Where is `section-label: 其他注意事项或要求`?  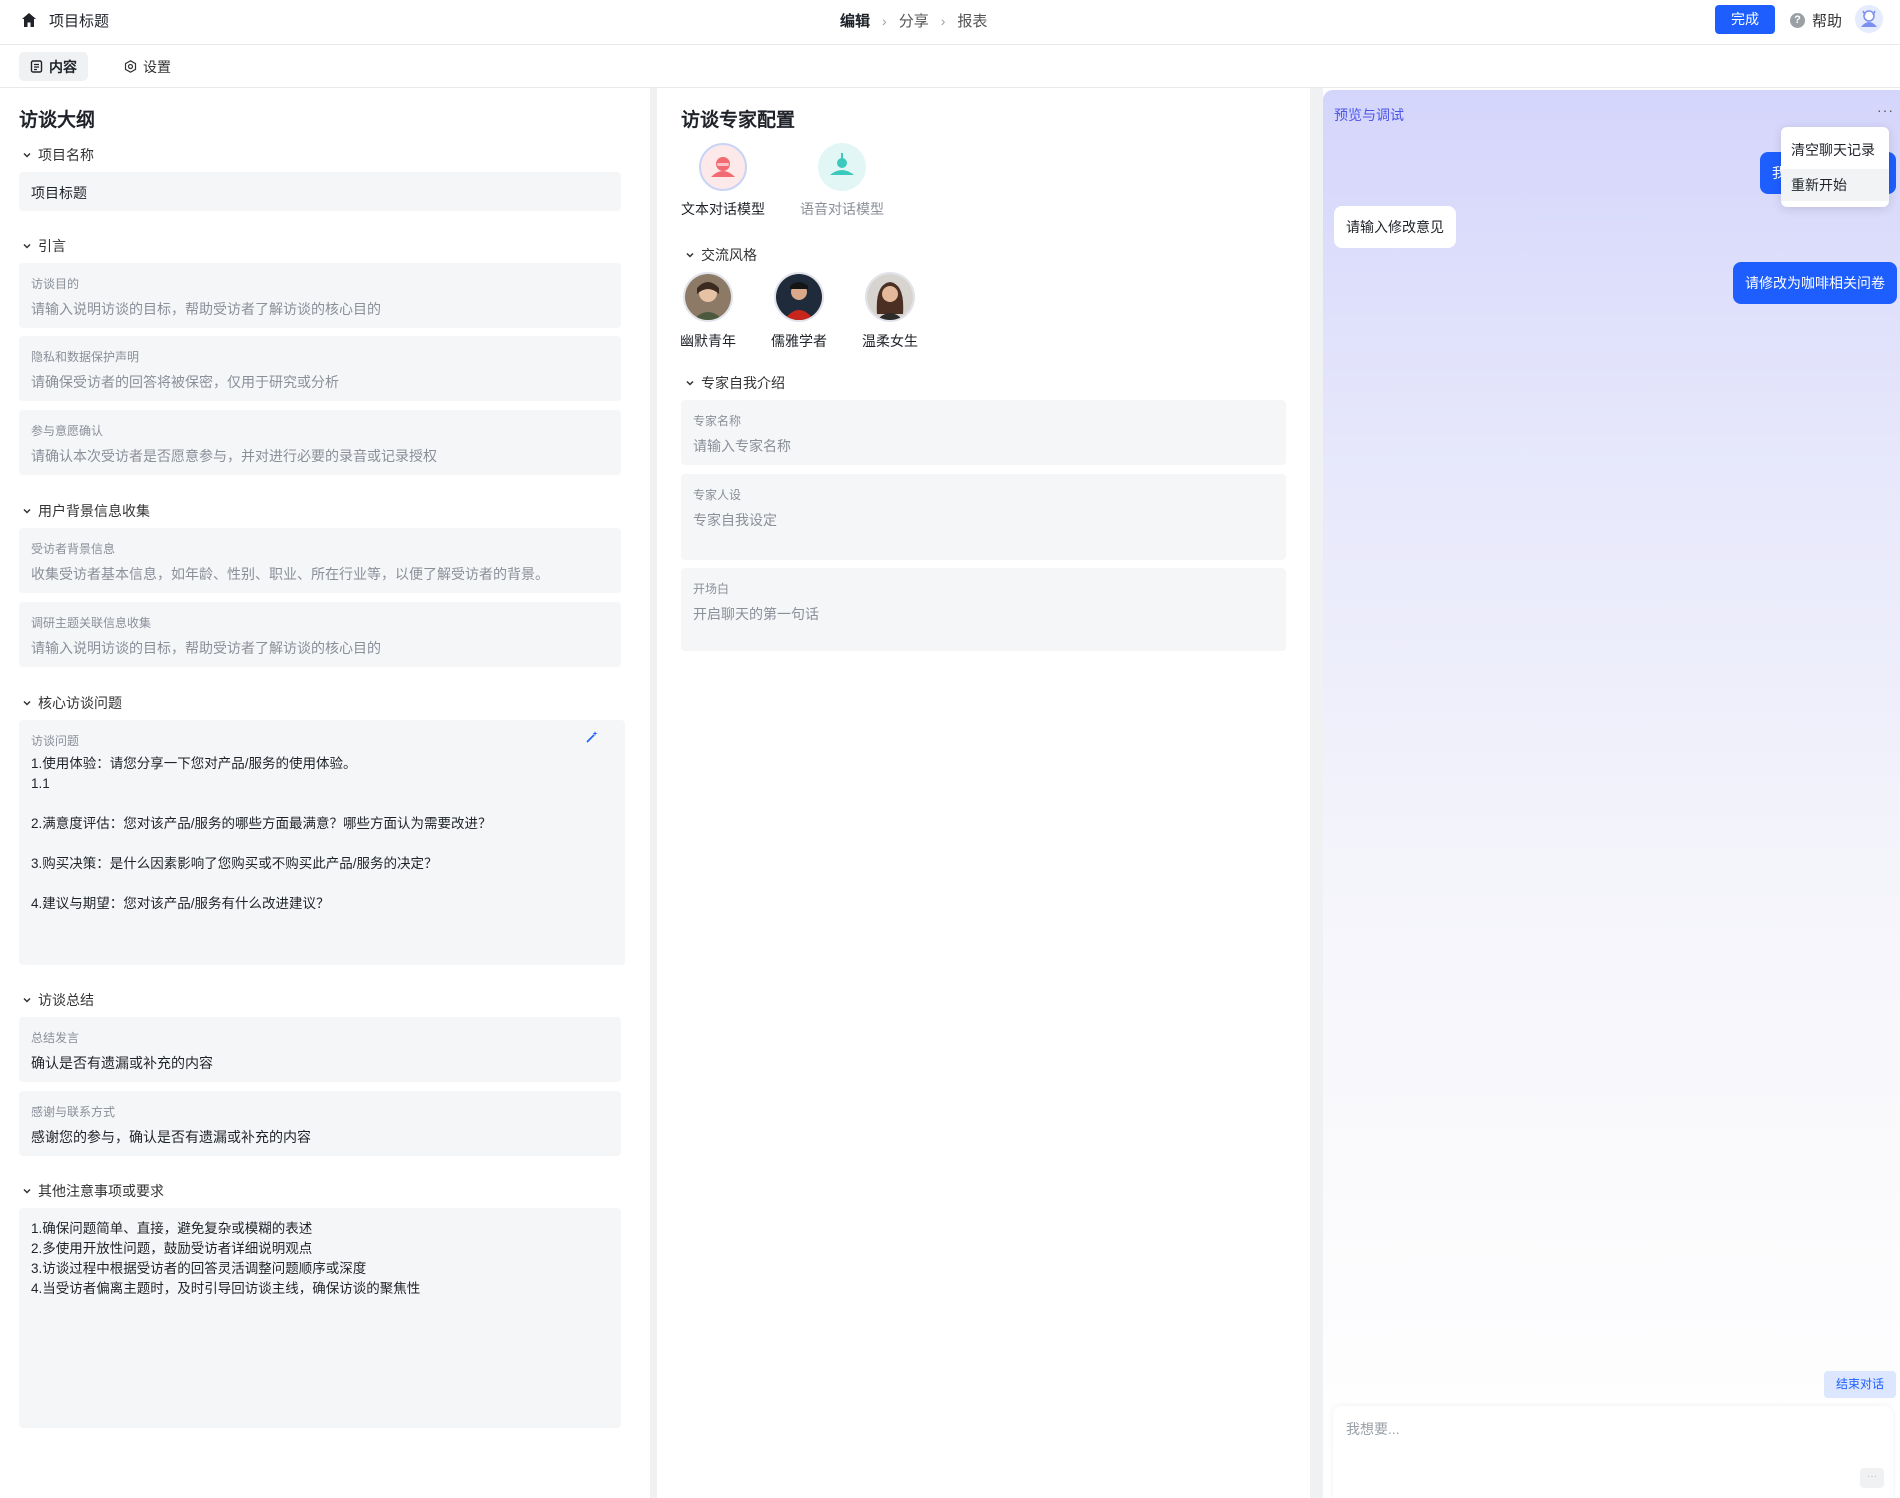 section-label: 其他注意事项或要求 is located at coordinates (101, 1191).